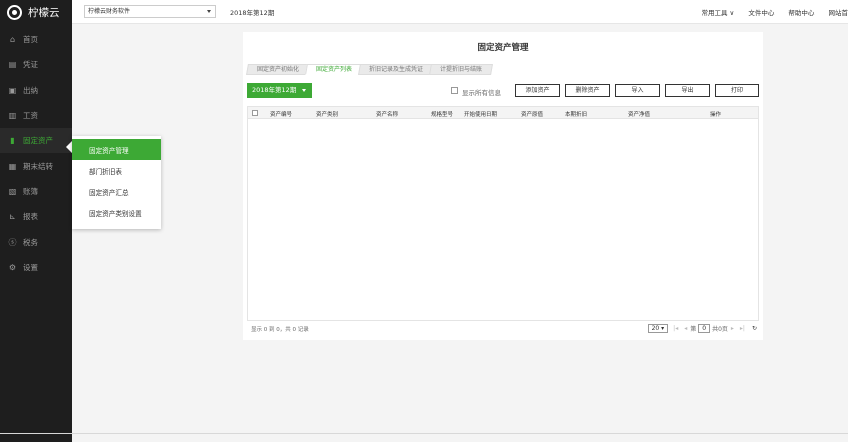 Image resolution: width=848 pixels, height=442 pixels. I want to click on tab-depreciation-closing: 计提折旧与结账, so click(461, 69).